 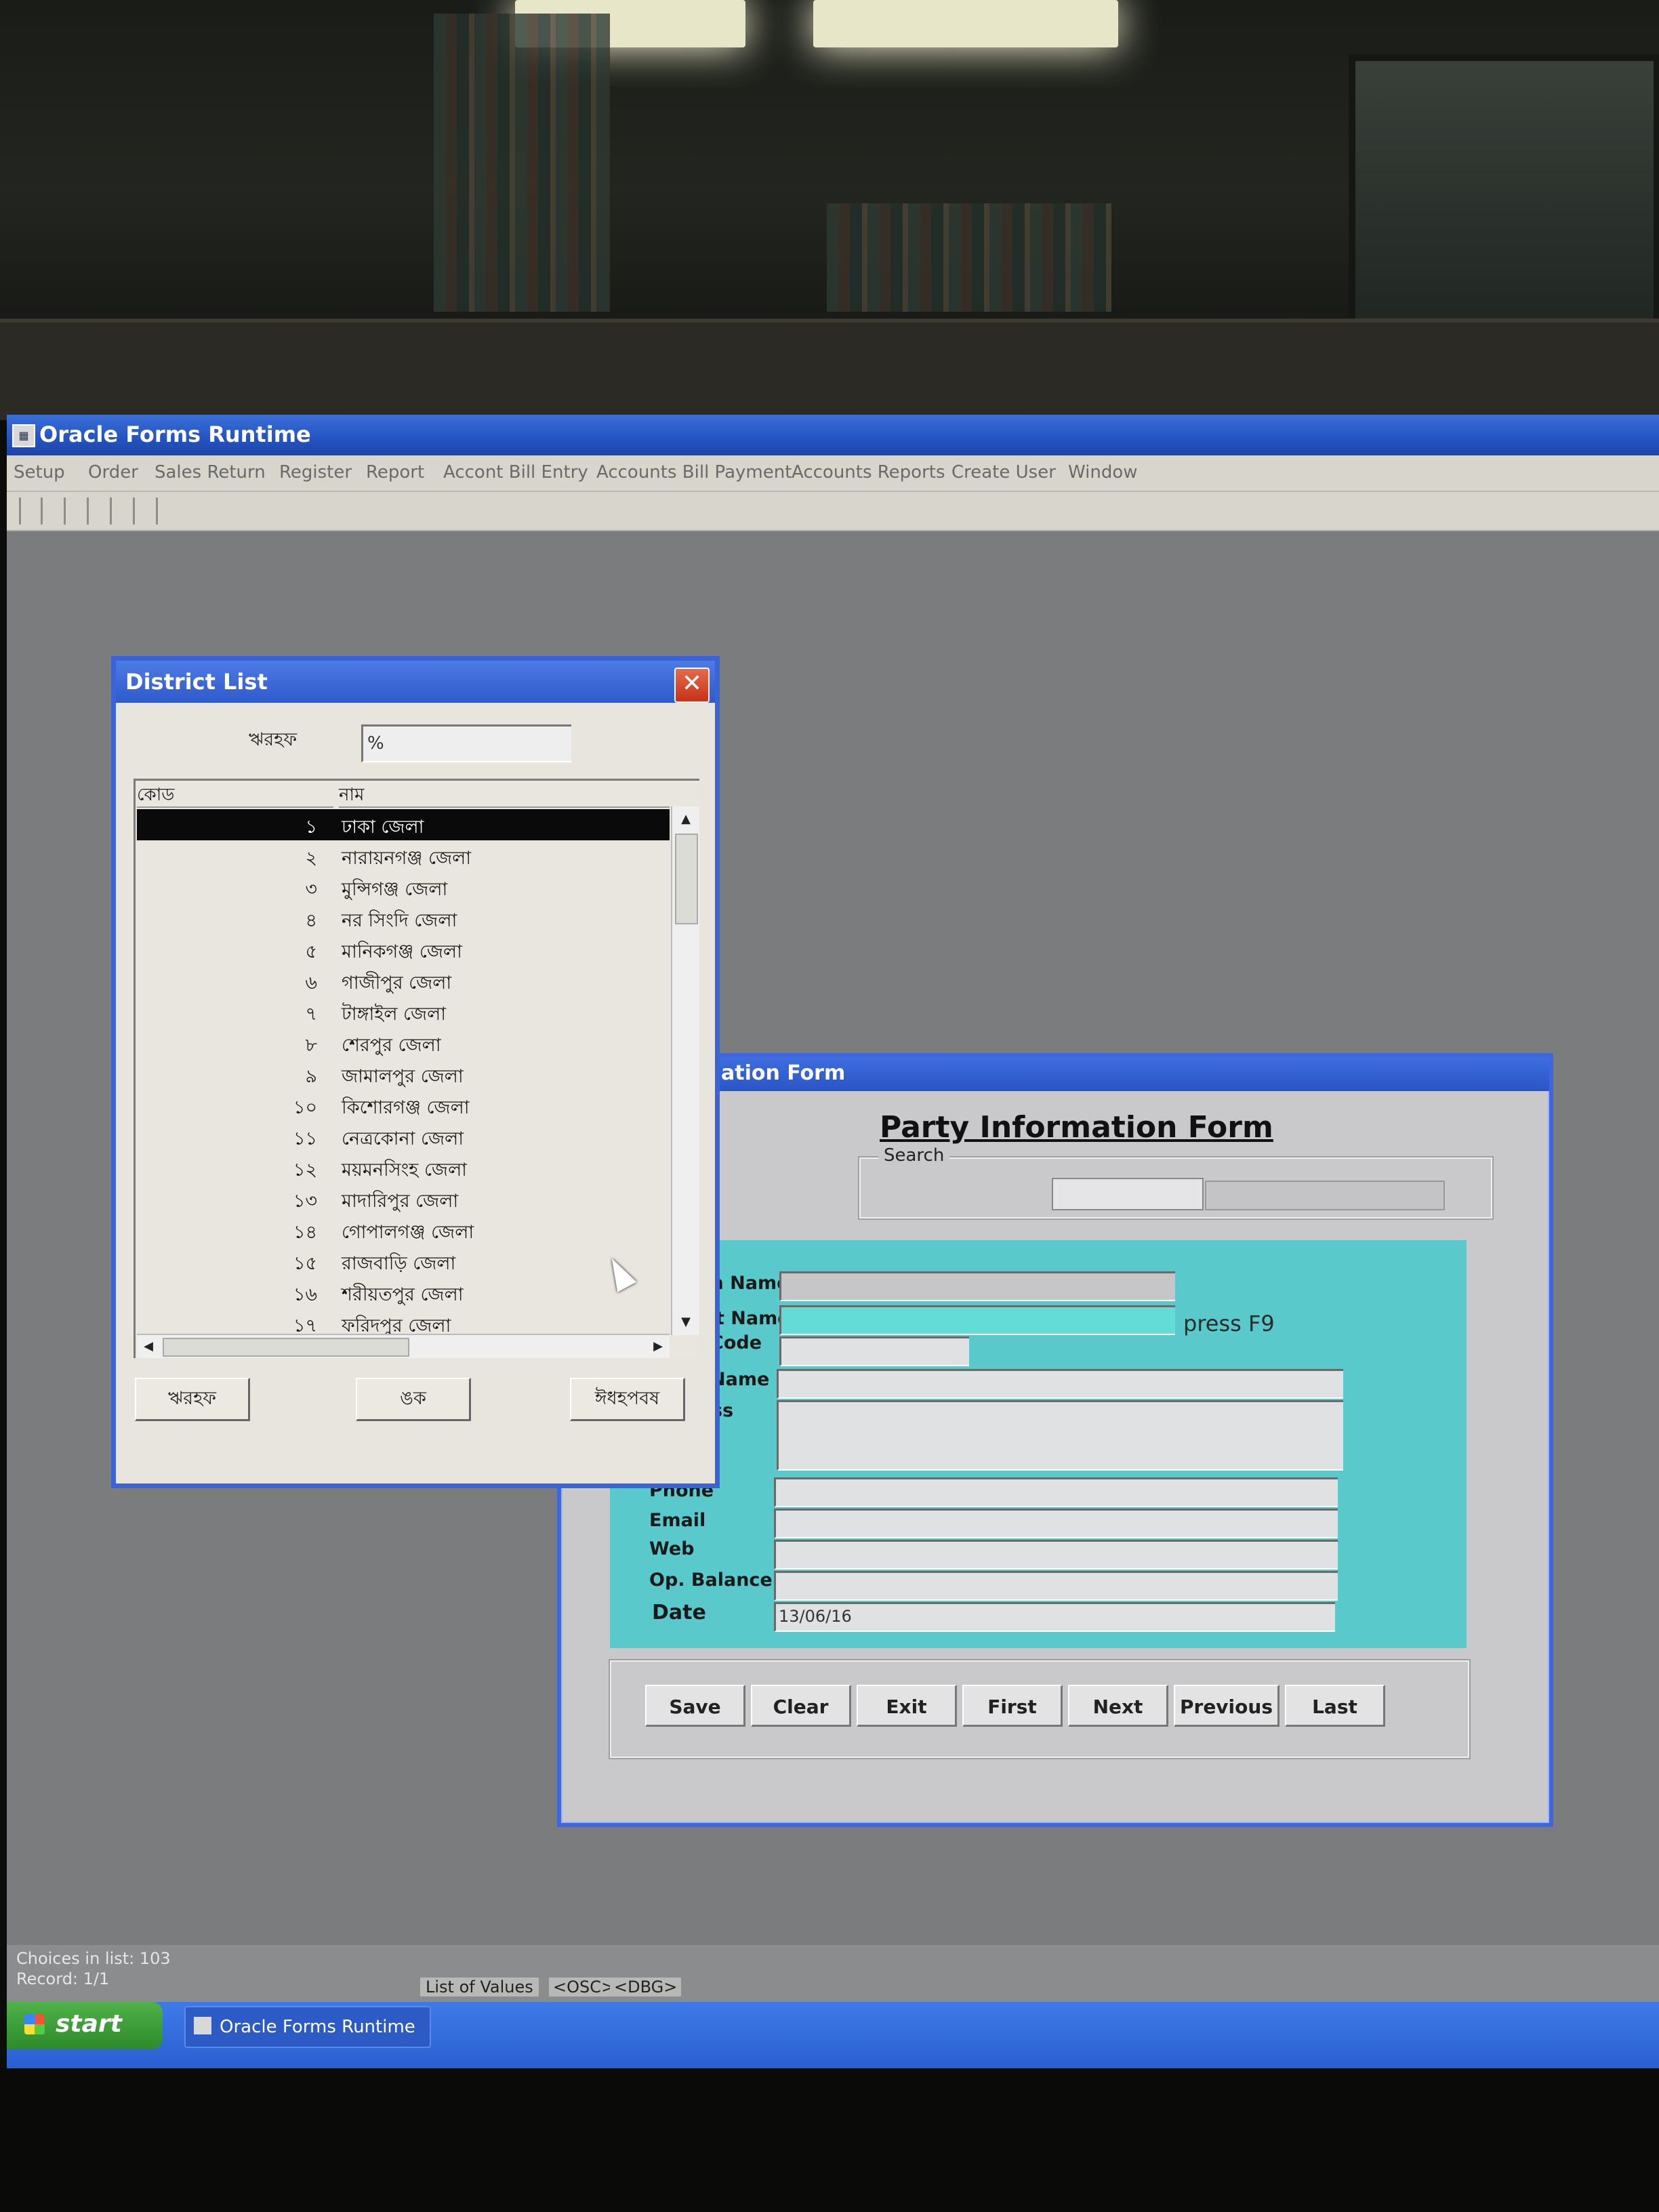 What do you see at coordinates (311, 1076) in the screenshot?
I see `district-code: ৯` at bounding box center [311, 1076].